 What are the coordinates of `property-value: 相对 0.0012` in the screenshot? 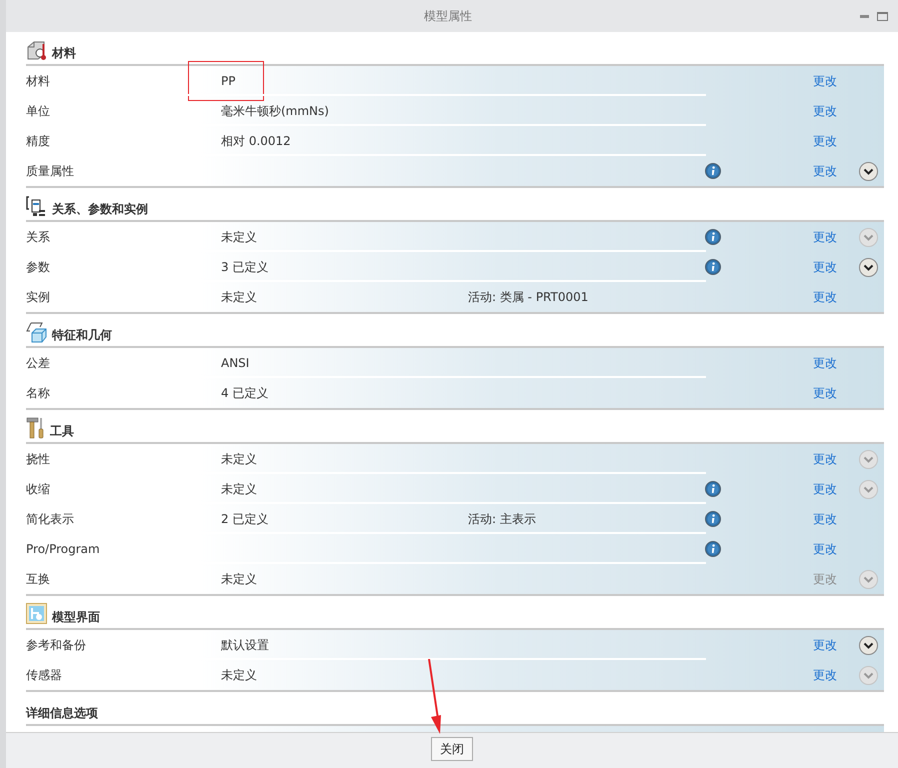 It's located at (256, 141).